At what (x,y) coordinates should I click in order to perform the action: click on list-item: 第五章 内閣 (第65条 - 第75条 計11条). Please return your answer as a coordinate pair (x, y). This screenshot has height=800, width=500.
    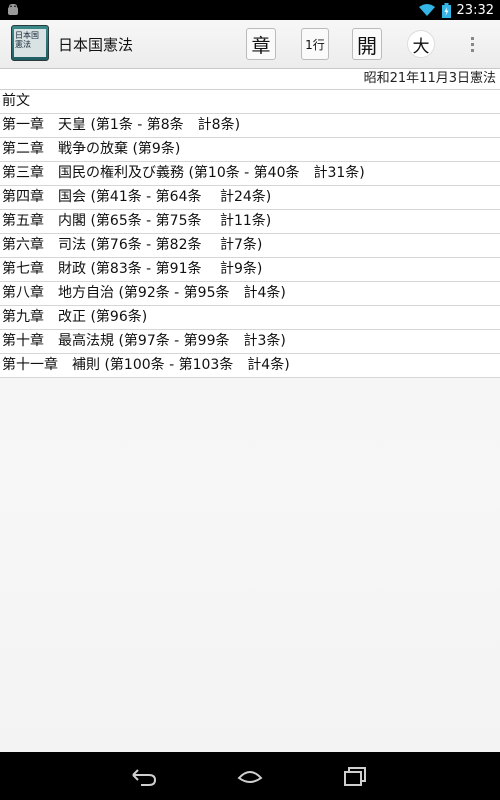
    Looking at the image, I should click on (250, 222).